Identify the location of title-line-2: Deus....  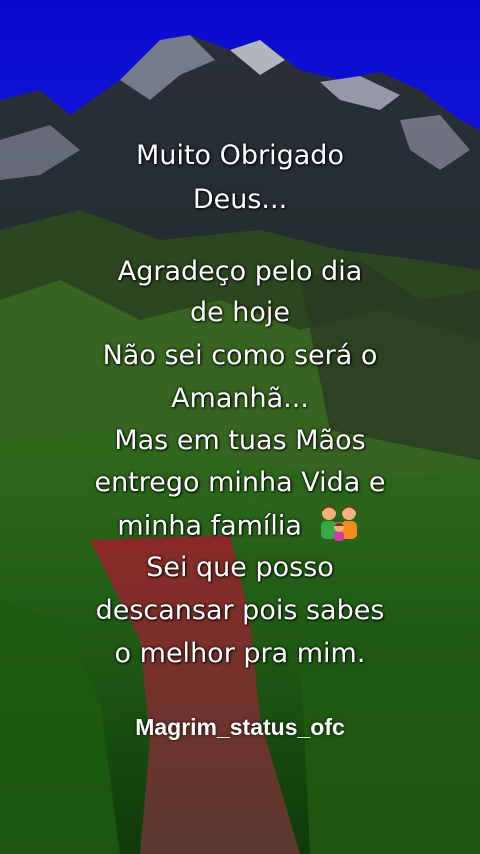
(240, 199).